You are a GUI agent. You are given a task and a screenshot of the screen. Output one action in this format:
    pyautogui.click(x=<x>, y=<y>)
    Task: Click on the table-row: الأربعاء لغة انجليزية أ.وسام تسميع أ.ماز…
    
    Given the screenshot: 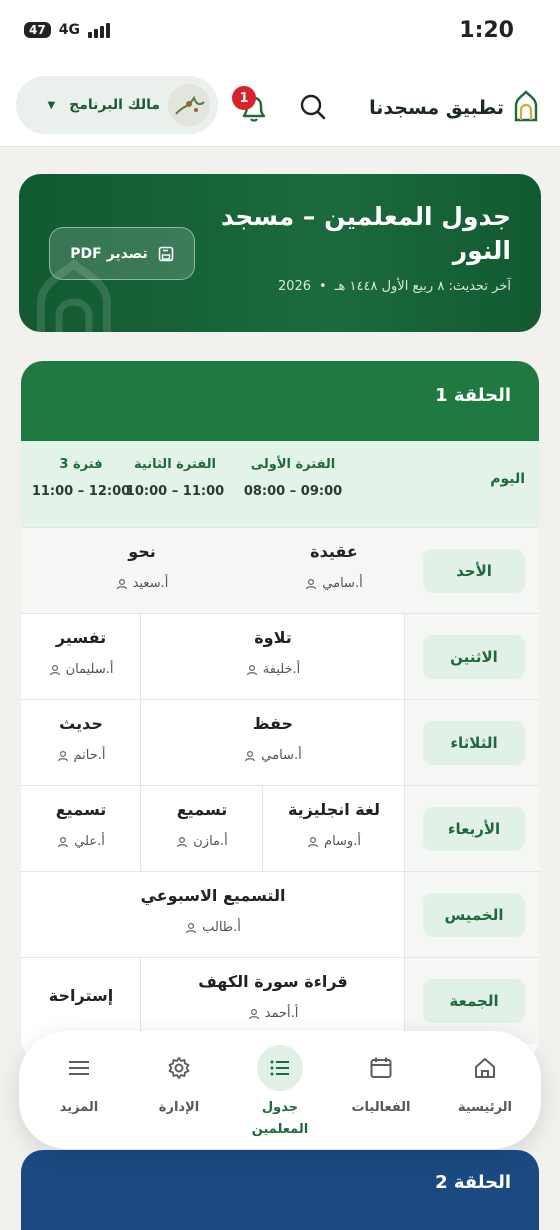 What is the action you would take?
    pyautogui.click(x=280, y=828)
    